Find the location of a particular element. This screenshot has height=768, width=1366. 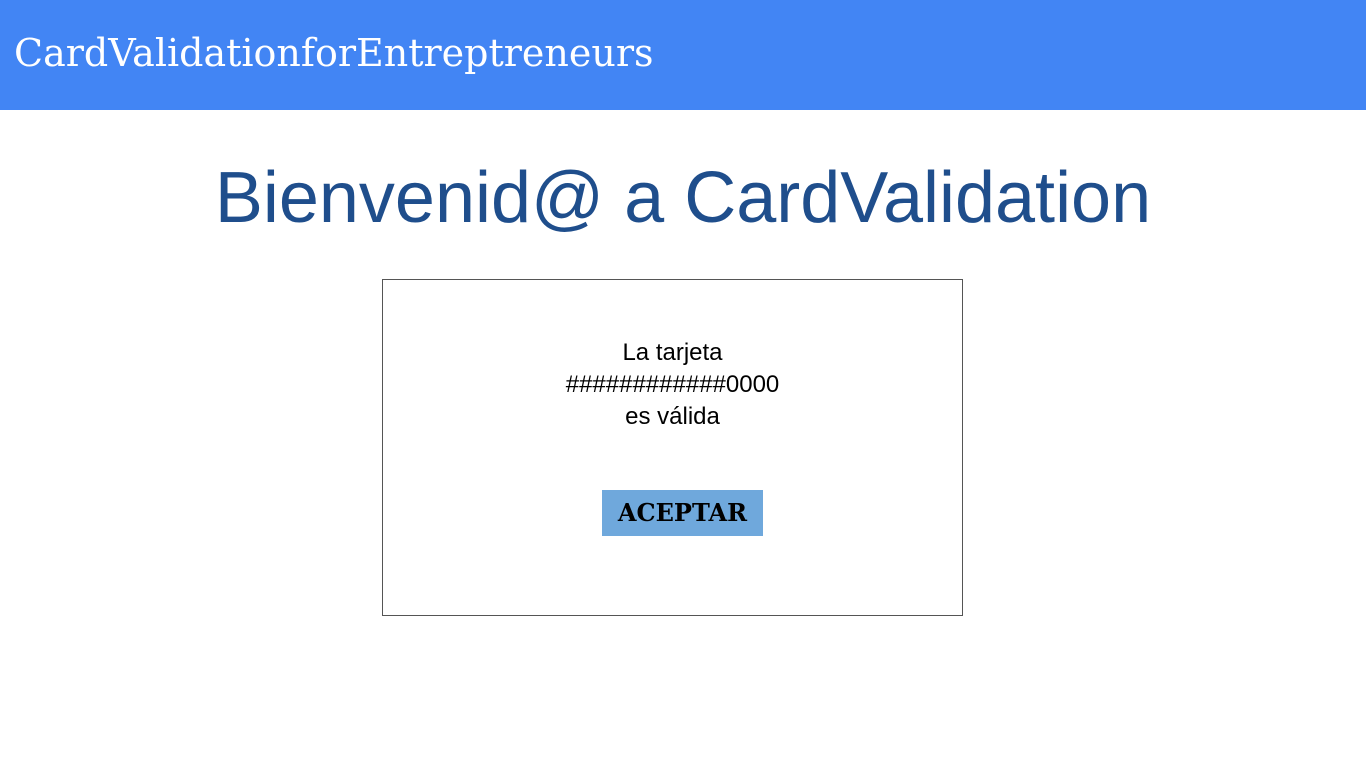

welcome-heading: Bienvenid@ a CardValidation is located at coordinates (683, 198).